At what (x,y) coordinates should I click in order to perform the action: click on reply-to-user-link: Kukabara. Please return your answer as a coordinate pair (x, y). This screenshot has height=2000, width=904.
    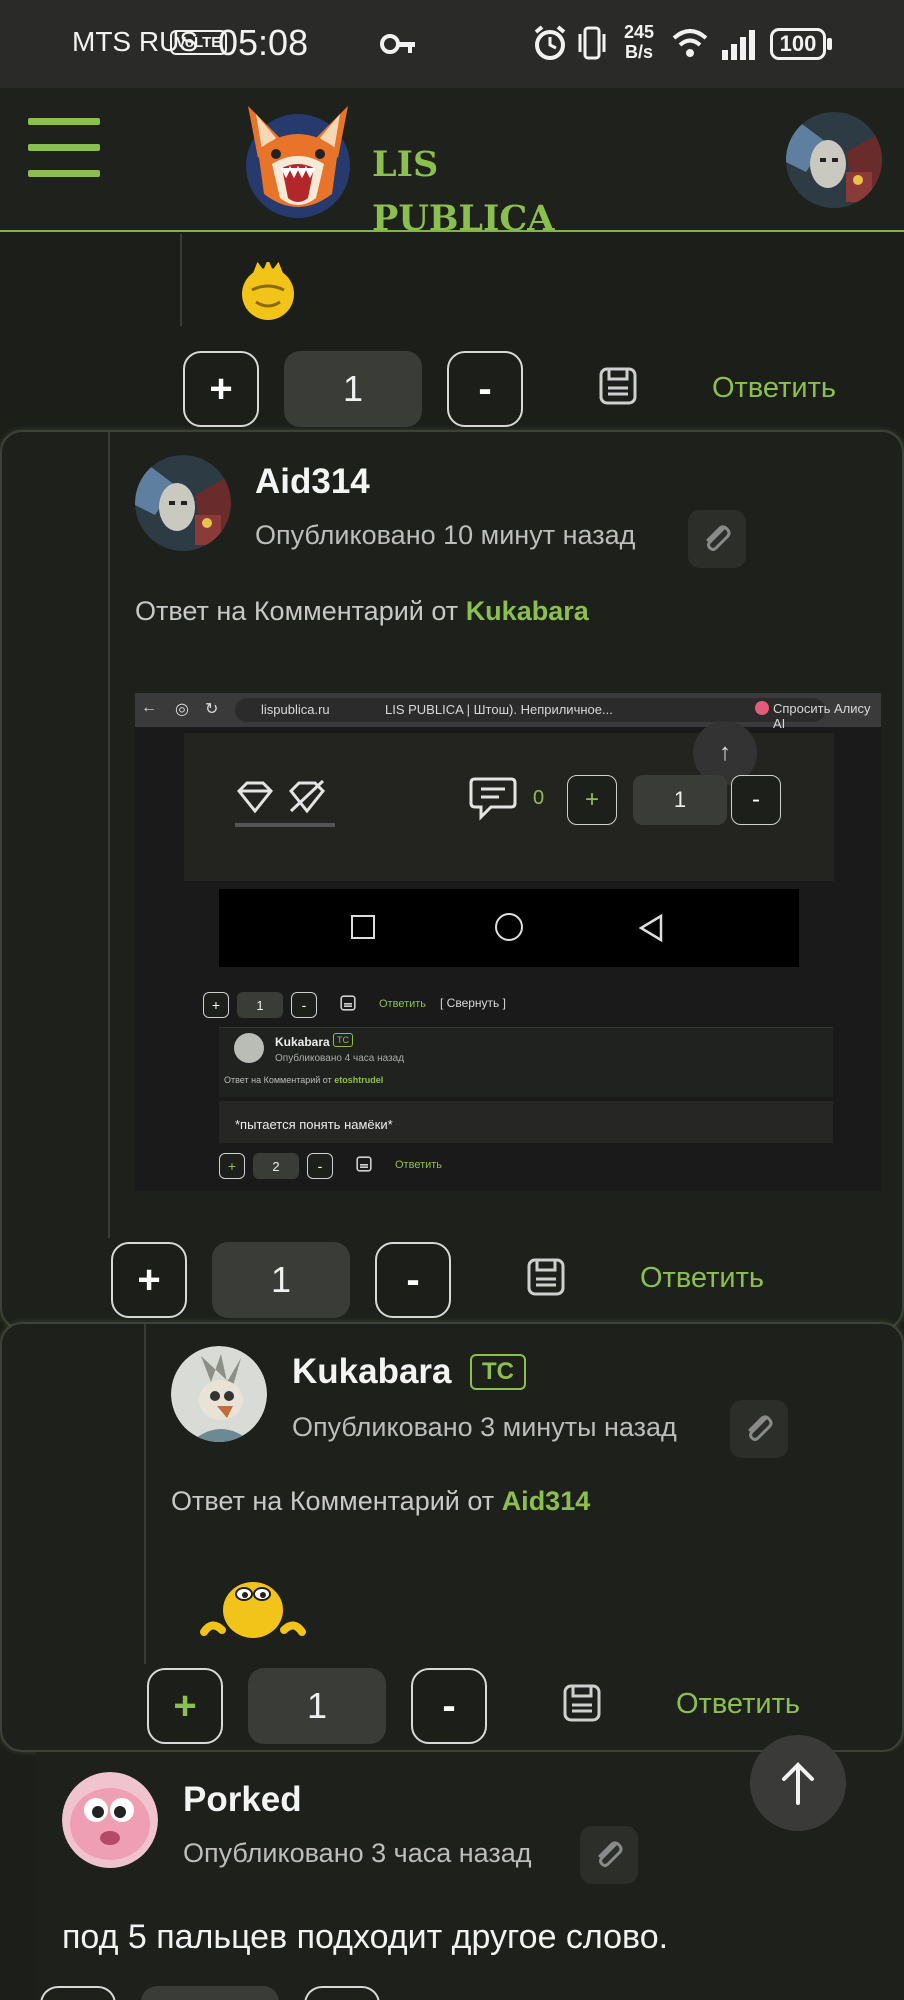
    Looking at the image, I should click on (527, 611).